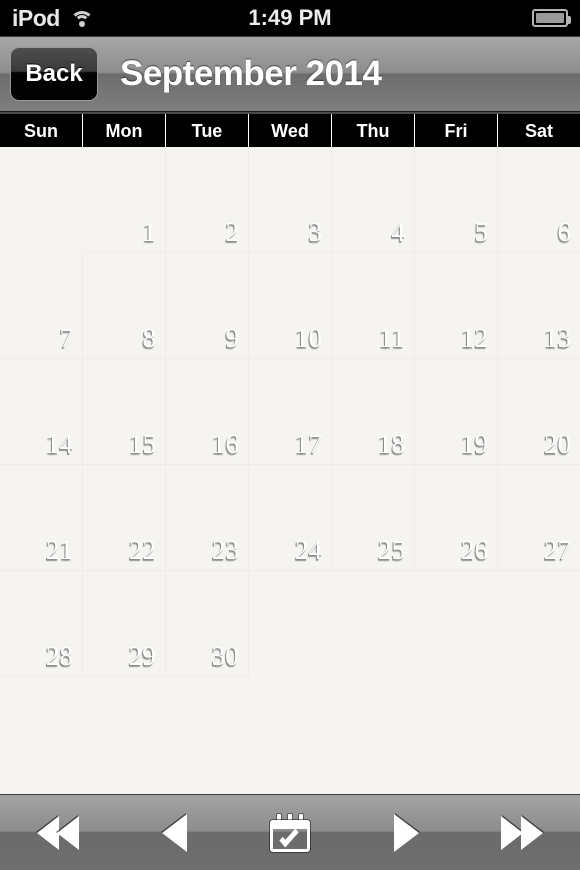 The image size is (580, 870). Describe the element at coordinates (456, 518) in the screenshot. I see `calendar-day-cell: 26` at that location.